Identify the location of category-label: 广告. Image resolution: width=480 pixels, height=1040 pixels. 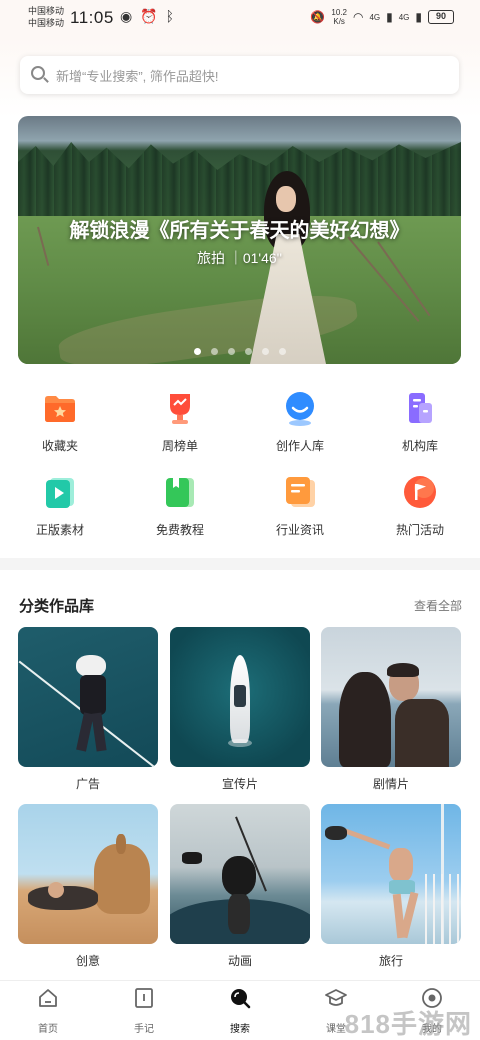
(87, 784).